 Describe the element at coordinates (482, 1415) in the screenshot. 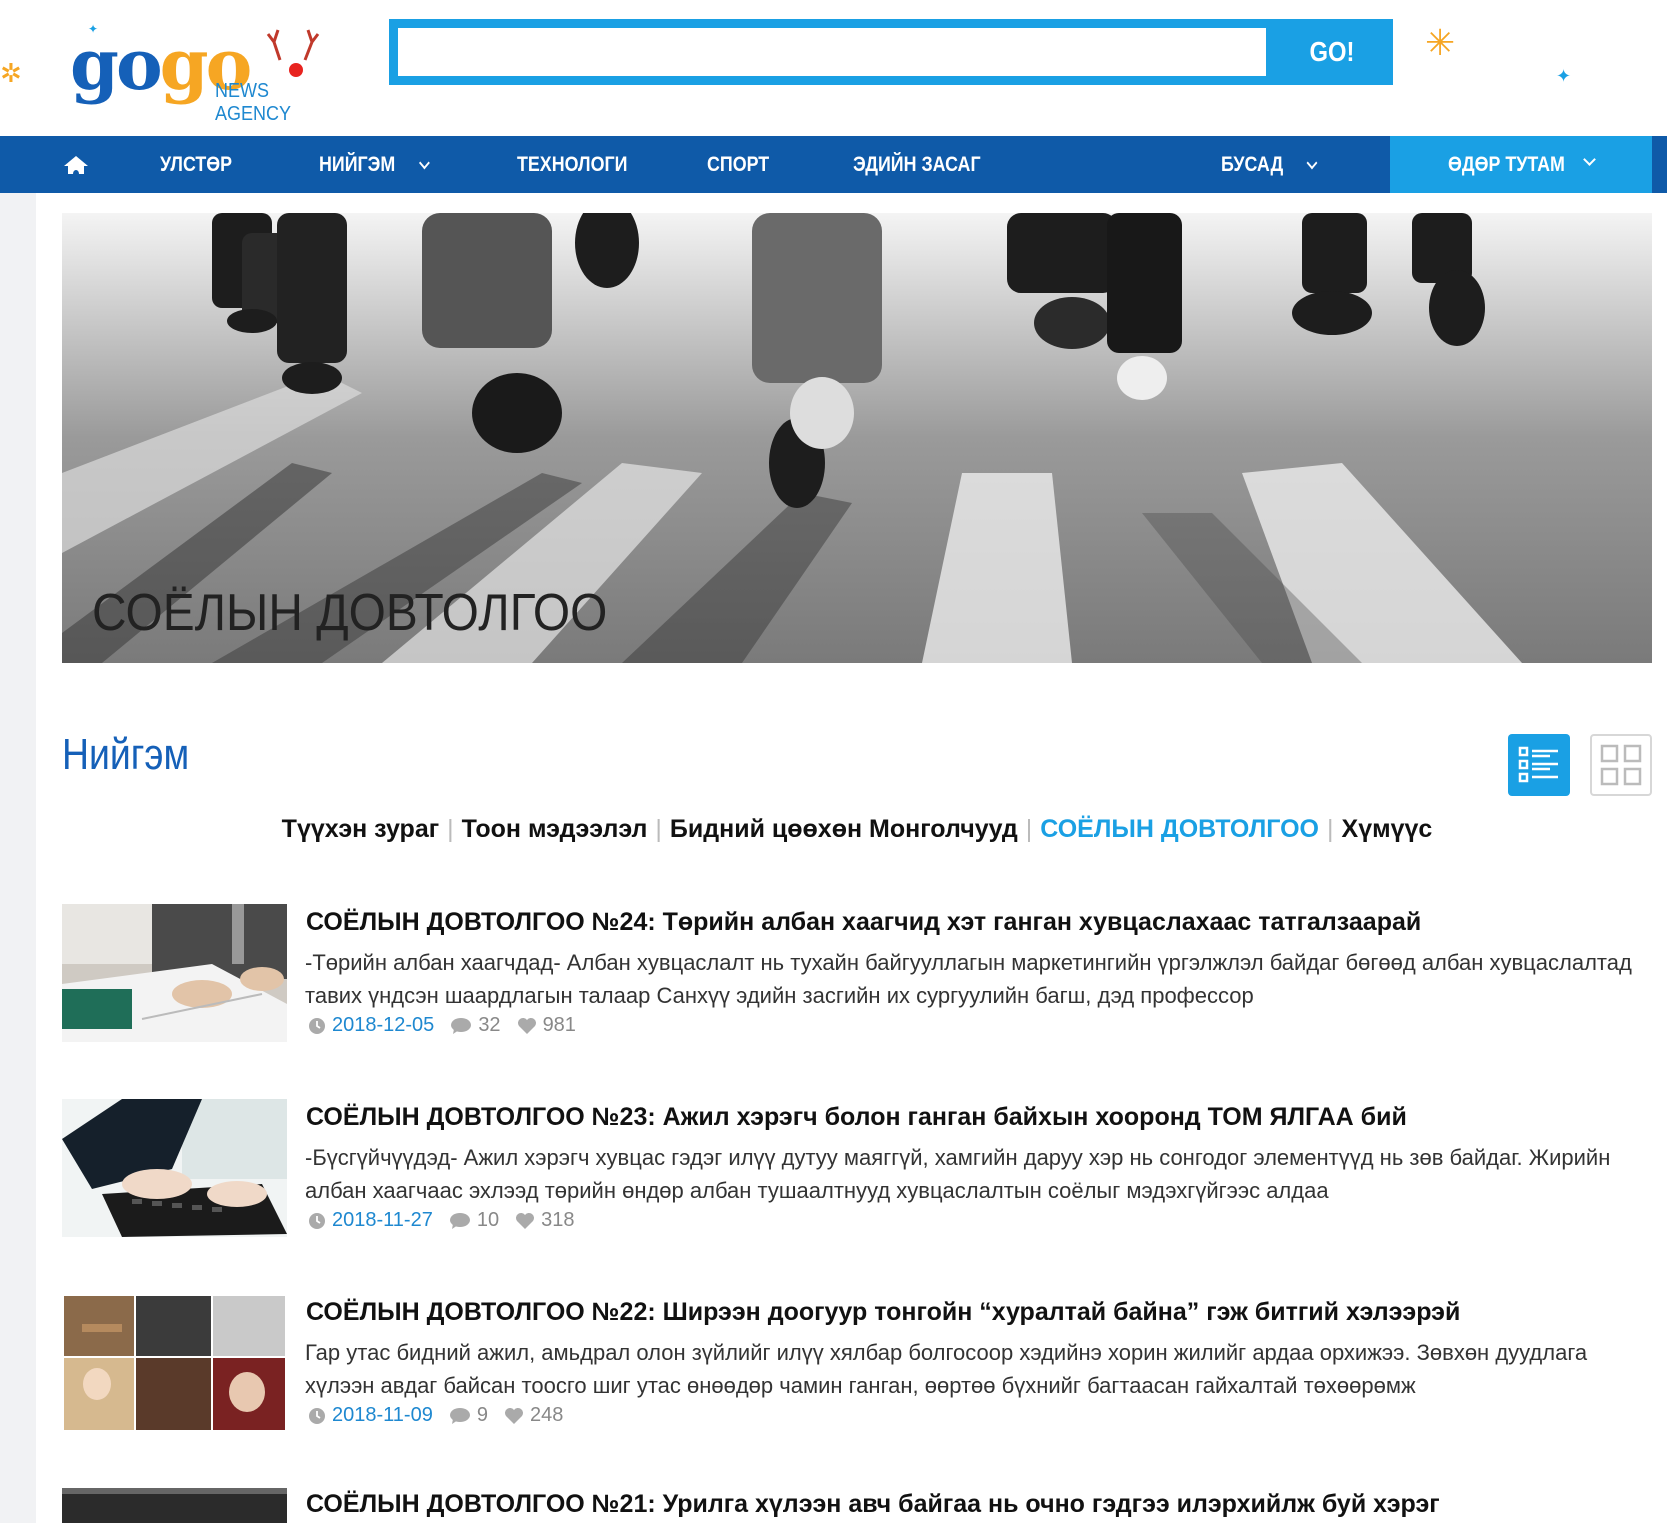

I see `comment-count: 9` at that location.